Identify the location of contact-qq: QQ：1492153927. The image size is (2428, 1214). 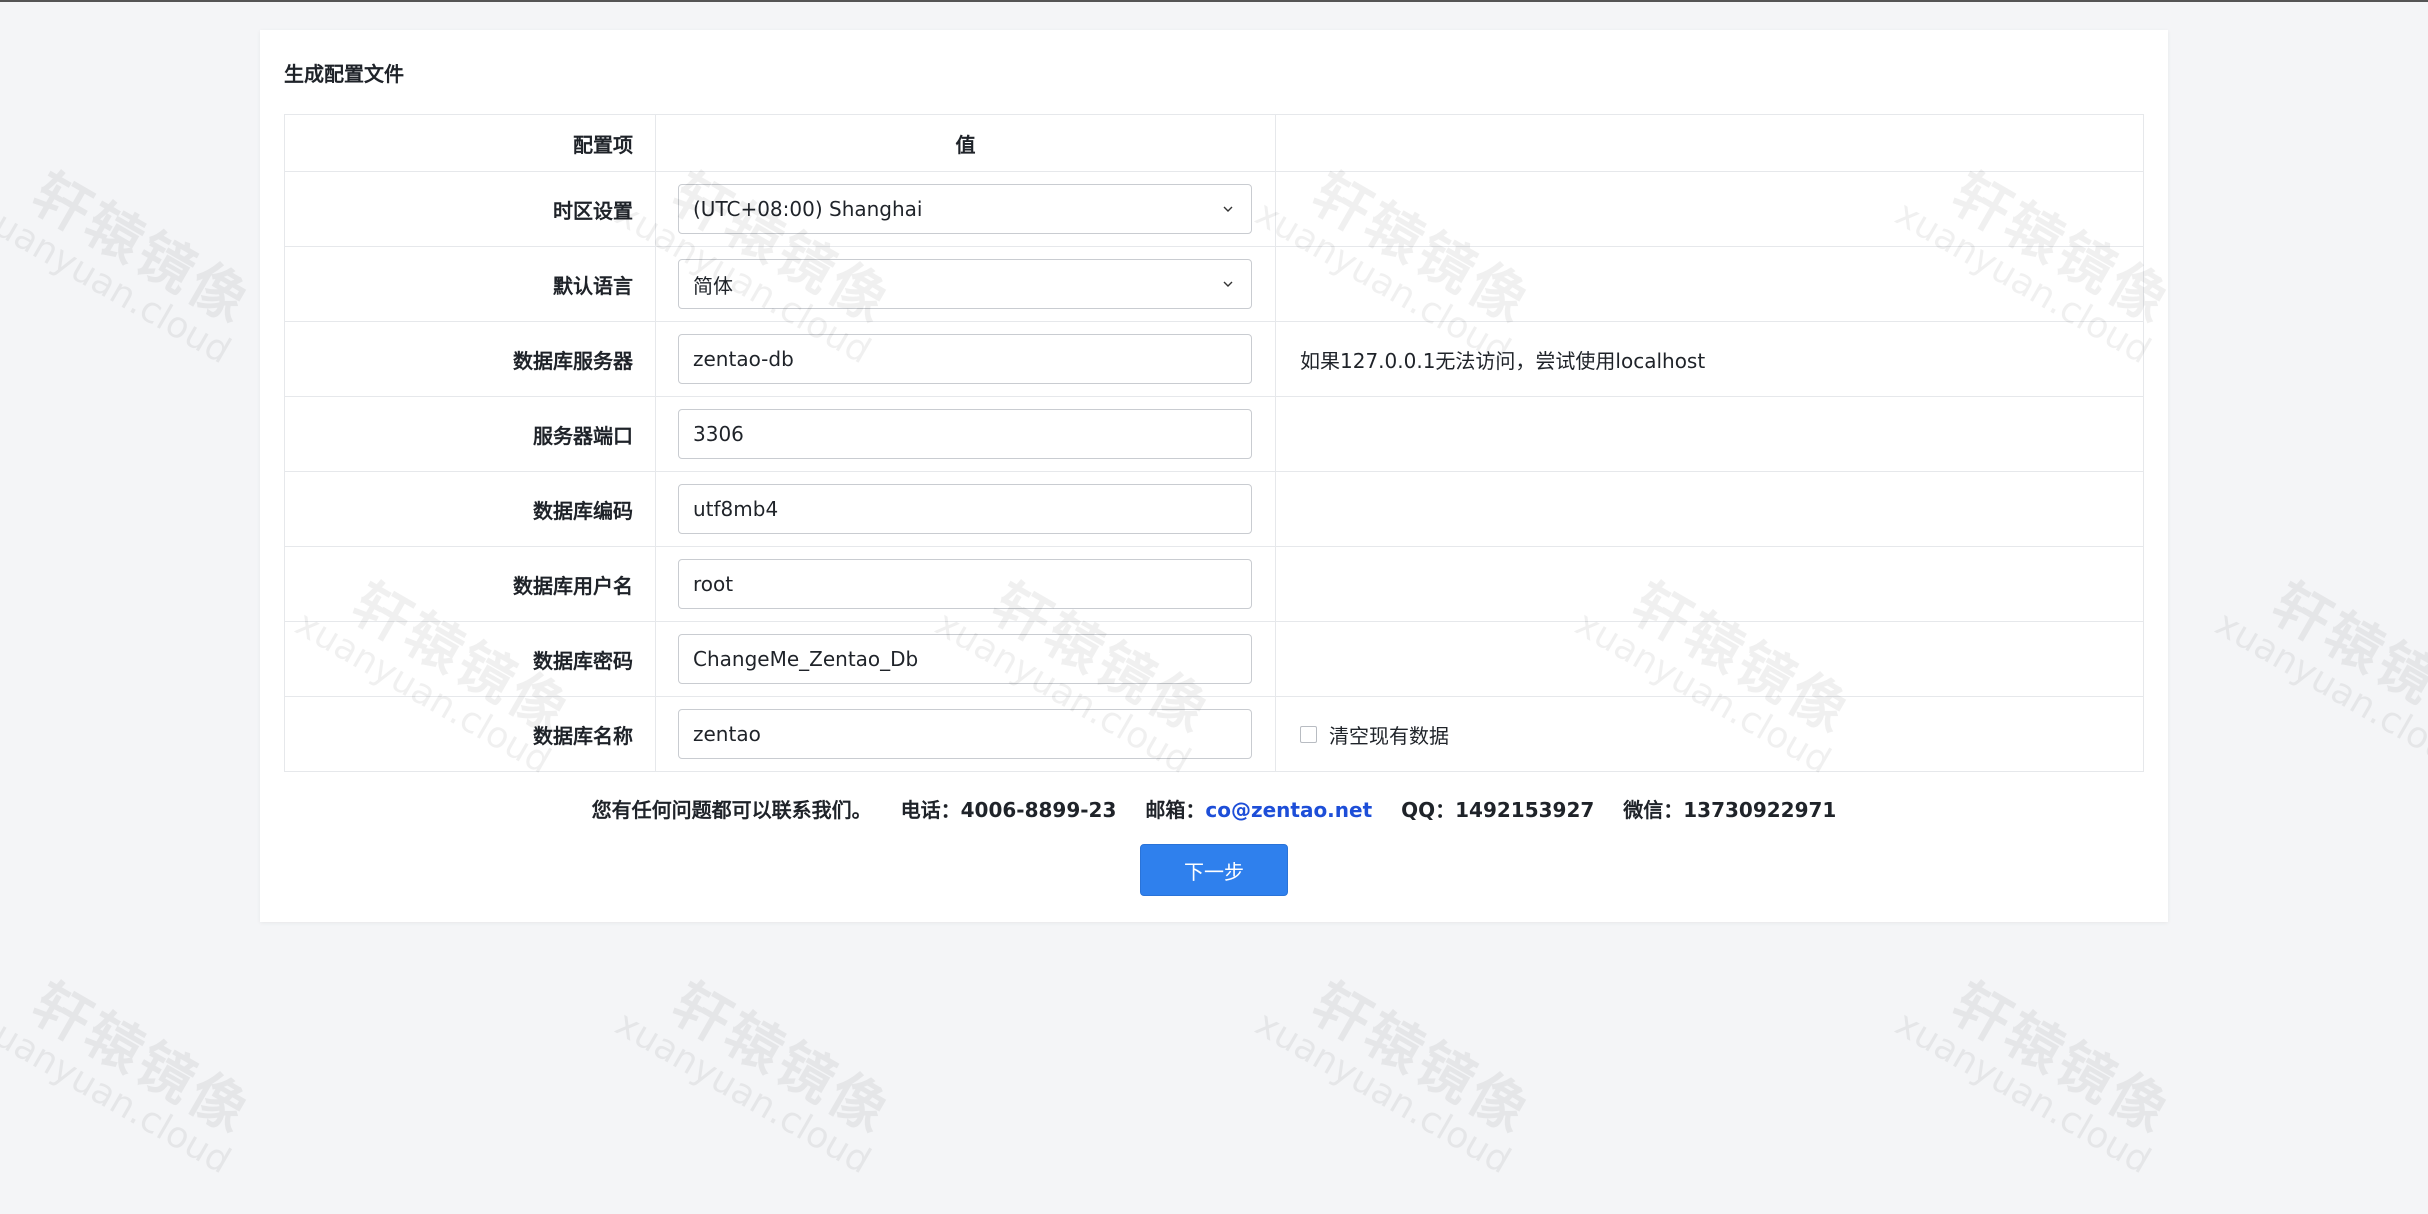
(1497, 810).